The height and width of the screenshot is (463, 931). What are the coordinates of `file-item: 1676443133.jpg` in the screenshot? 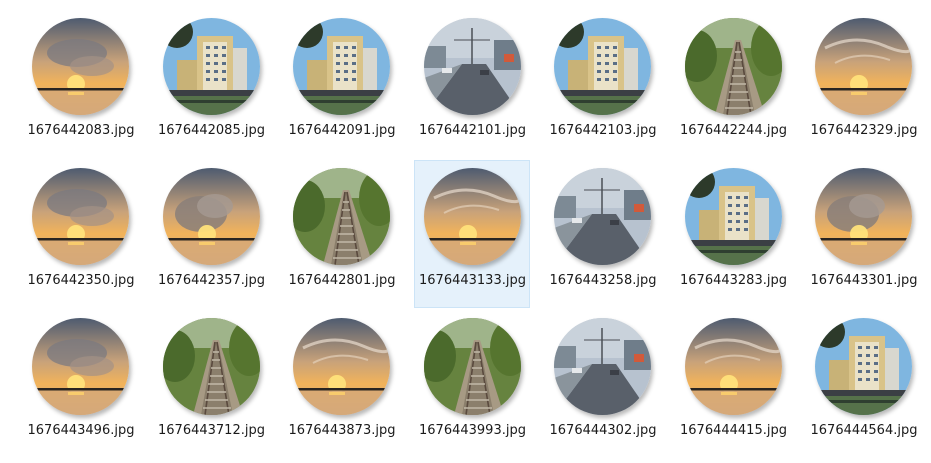 It's located at (472, 234).